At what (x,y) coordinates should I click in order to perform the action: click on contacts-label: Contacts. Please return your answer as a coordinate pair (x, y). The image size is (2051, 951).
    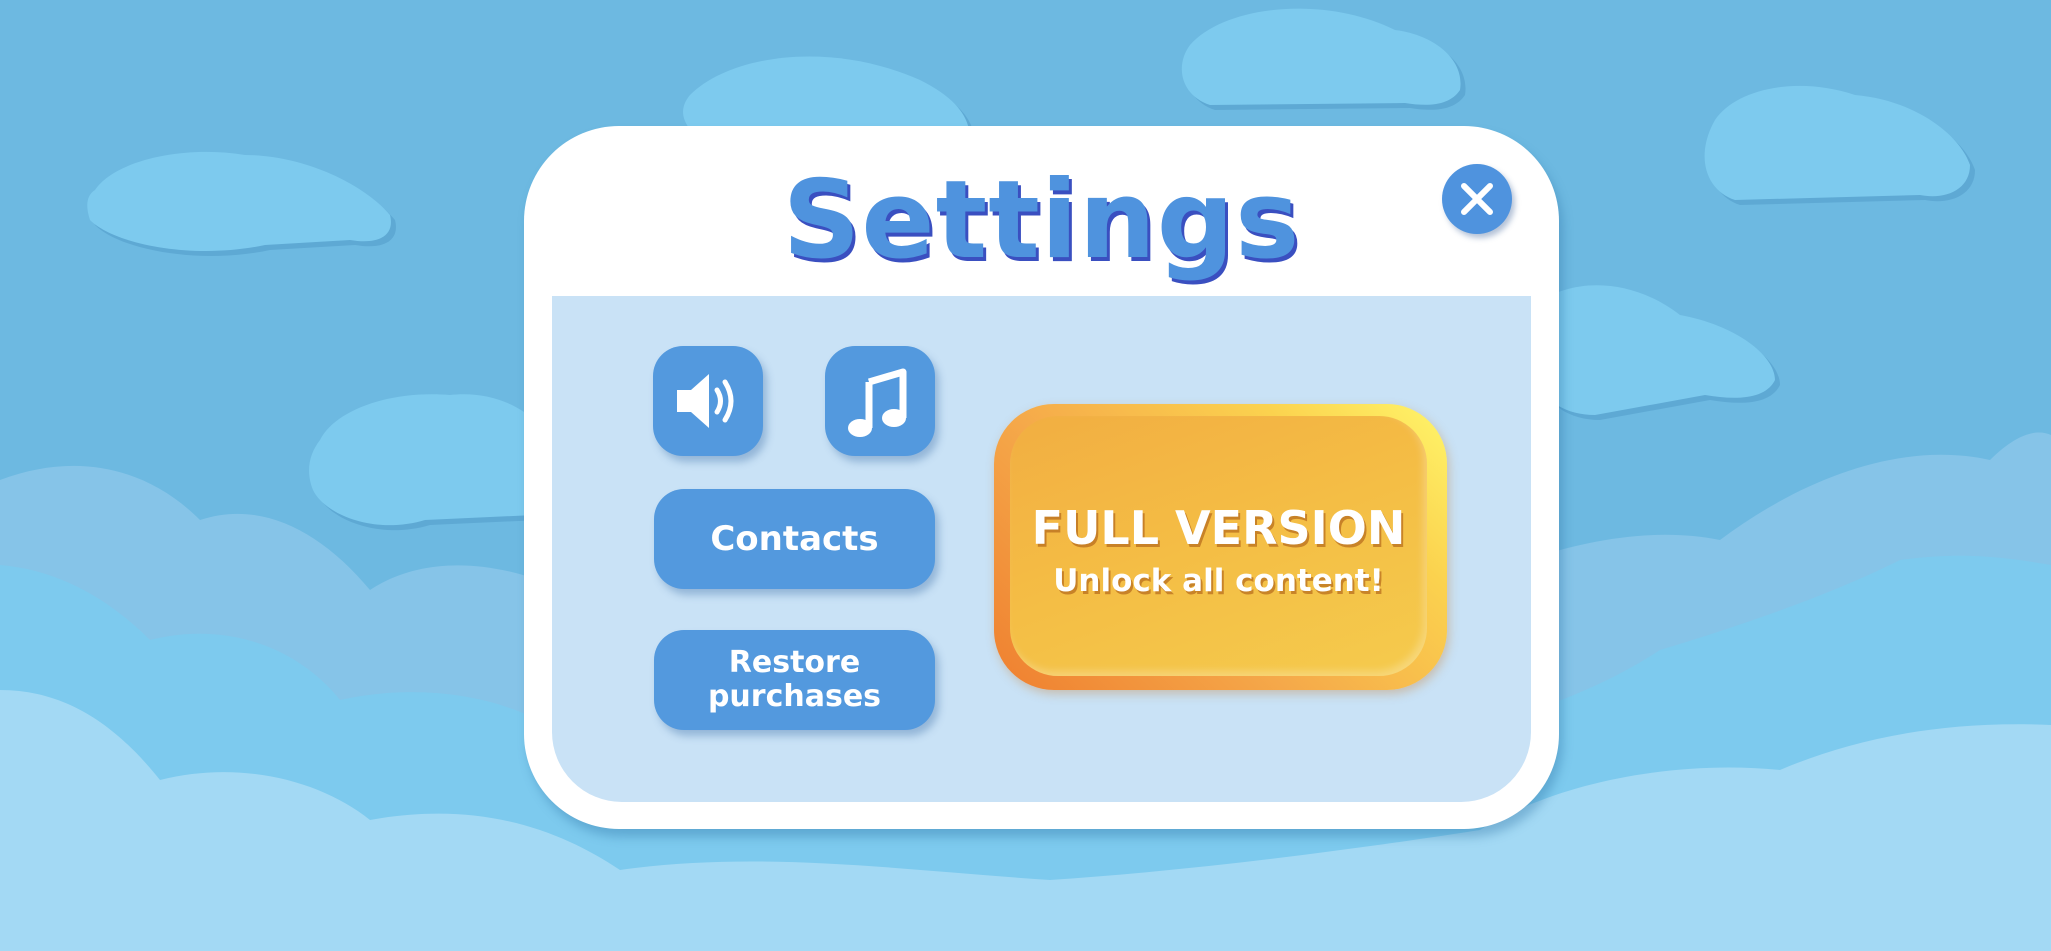
    Looking at the image, I should click on (794, 539).